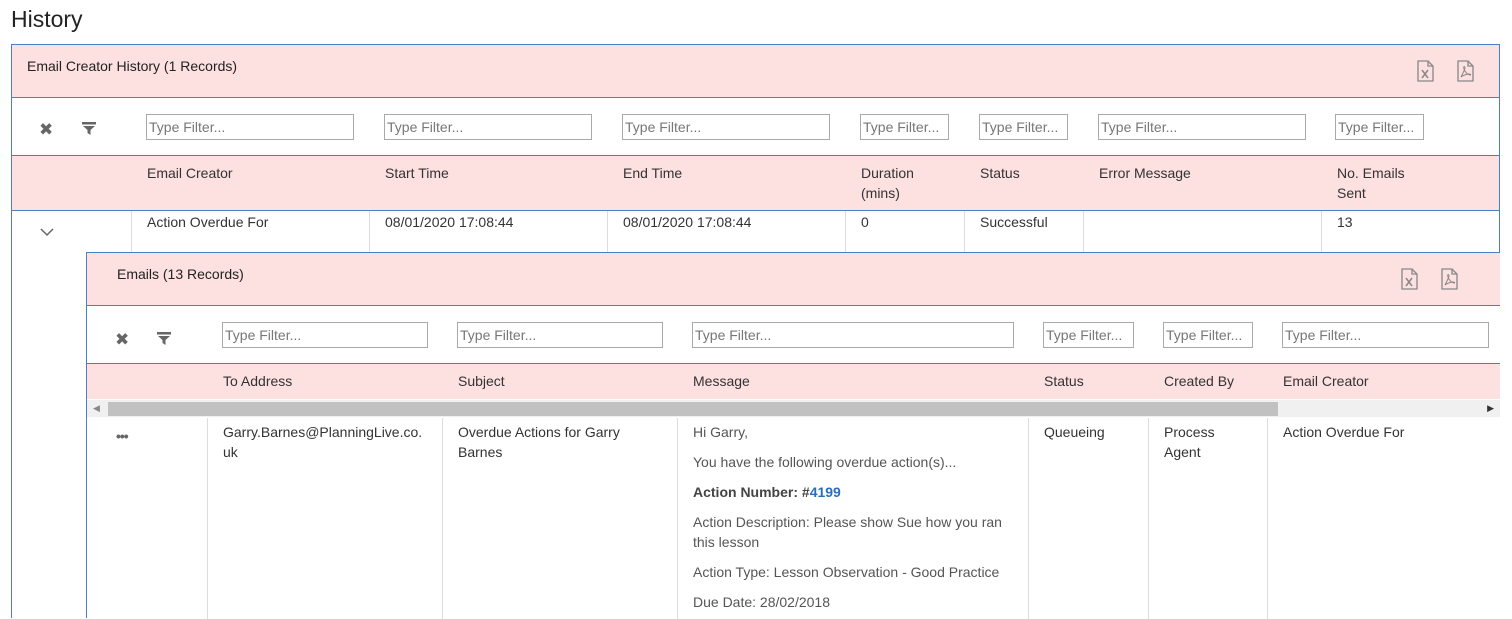 This screenshot has height=619, width=1512. Describe the element at coordinates (825, 492) in the screenshot. I see `action-number-link: 4199` at that location.